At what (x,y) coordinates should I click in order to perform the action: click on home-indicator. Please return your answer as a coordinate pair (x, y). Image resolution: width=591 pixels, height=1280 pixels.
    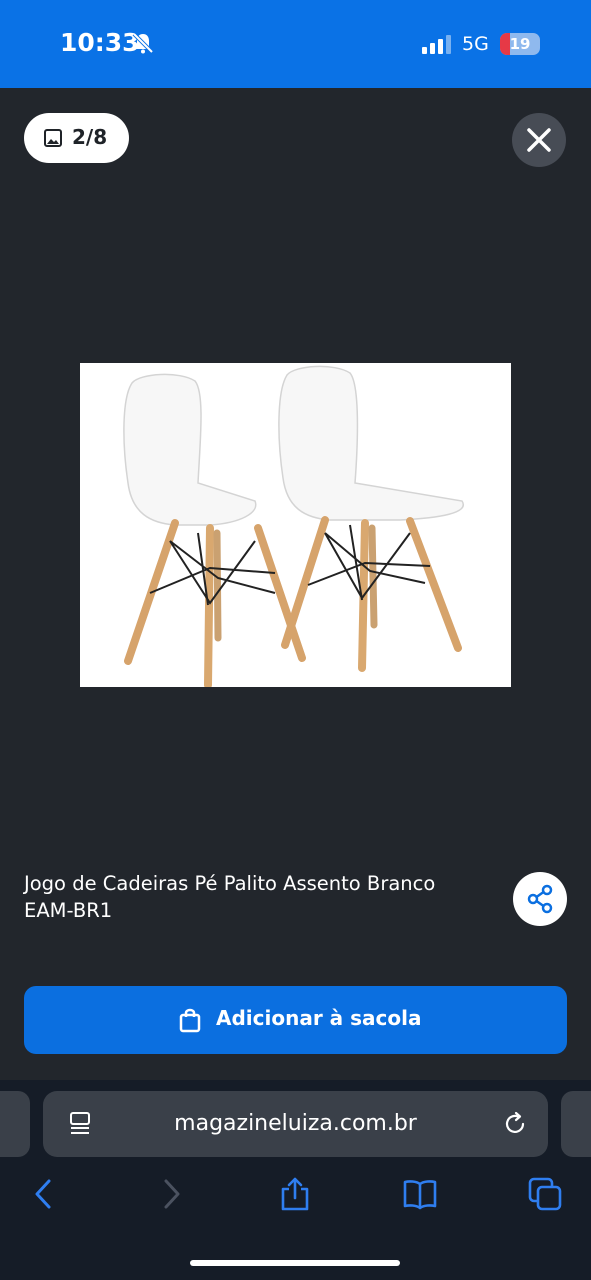
    Looking at the image, I should click on (295, 1263).